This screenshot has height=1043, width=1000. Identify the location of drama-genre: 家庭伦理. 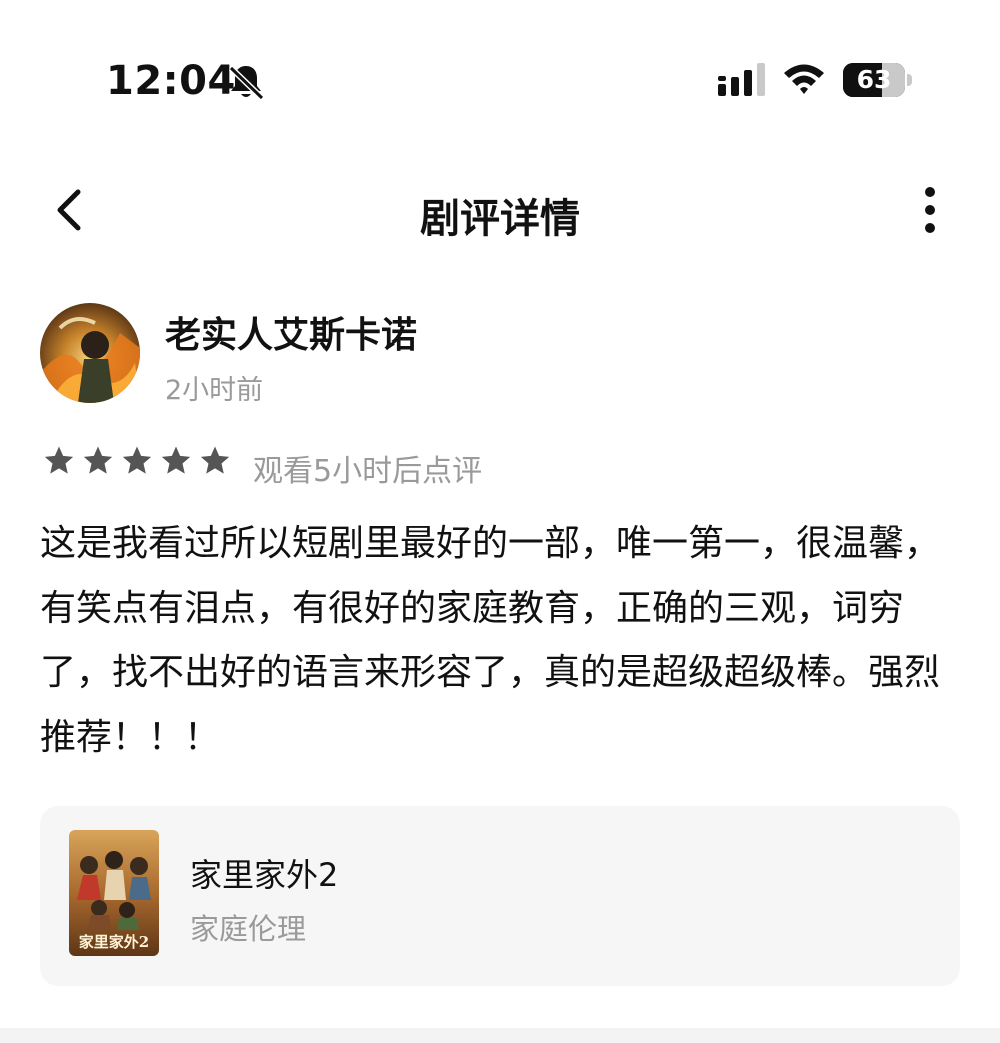
(248, 929).